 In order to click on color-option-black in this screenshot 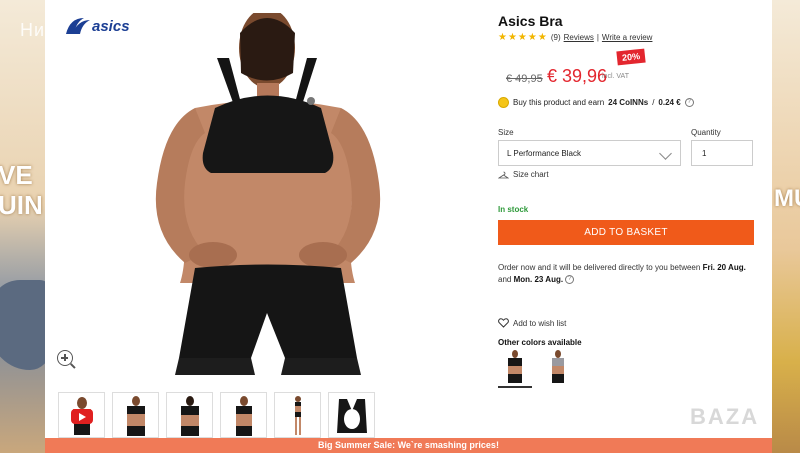, I will do `click(515, 368)`.